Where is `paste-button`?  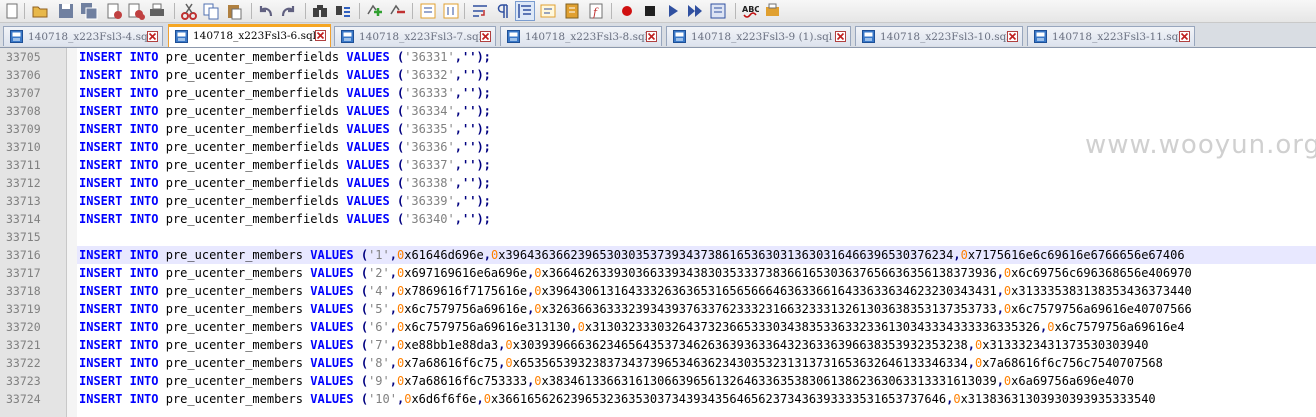 paste-button is located at coordinates (234, 11).